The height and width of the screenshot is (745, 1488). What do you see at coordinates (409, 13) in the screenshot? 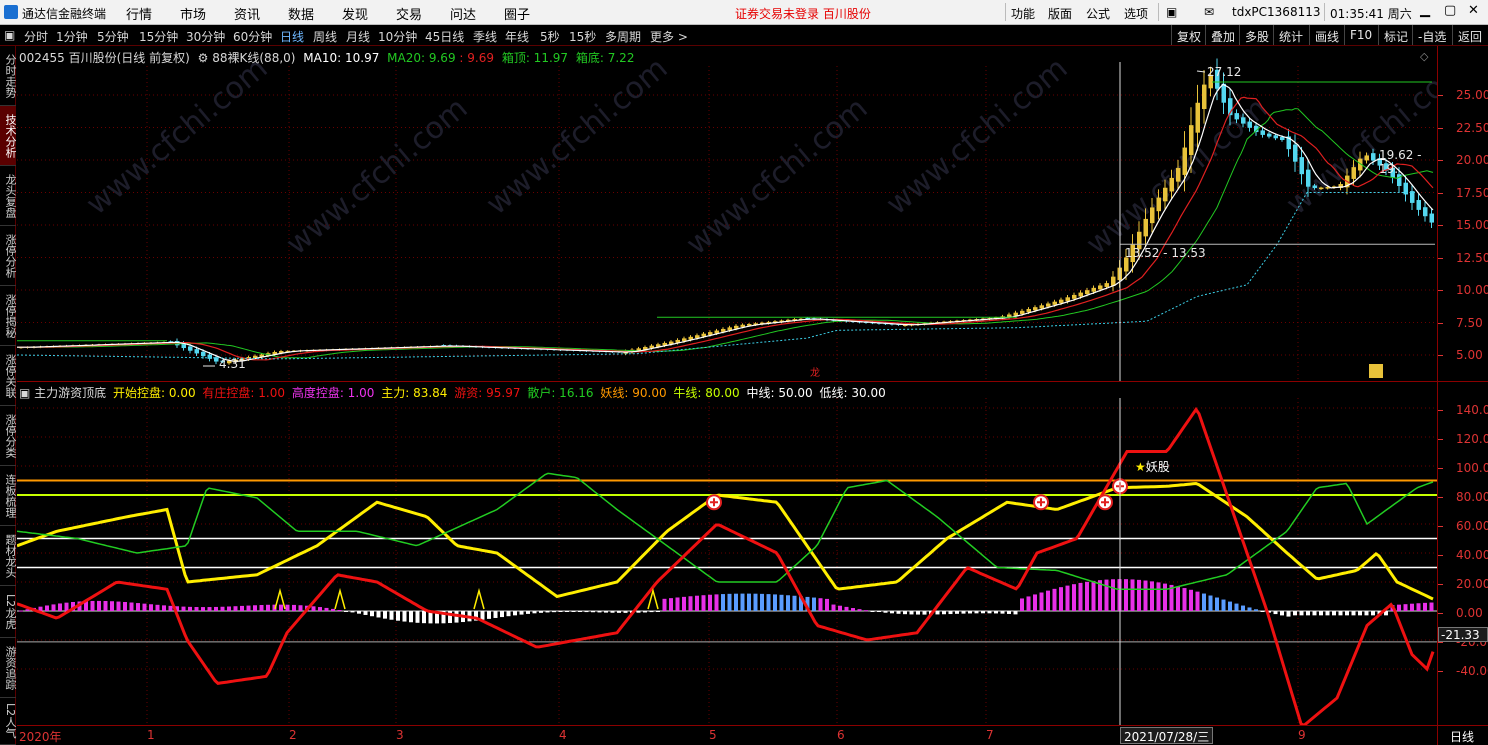
I see `menu-trade: 交易` at bounding box center [409, 13].